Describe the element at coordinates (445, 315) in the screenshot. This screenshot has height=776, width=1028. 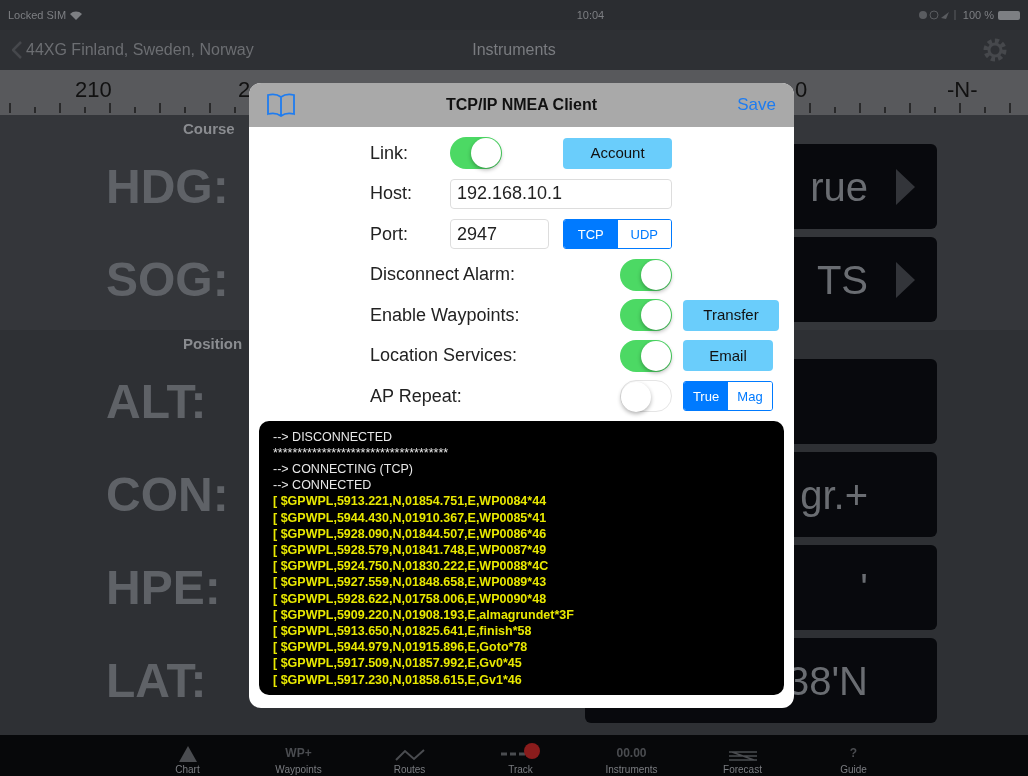
I see `setting-label: Enable Waypoints:` at that location.